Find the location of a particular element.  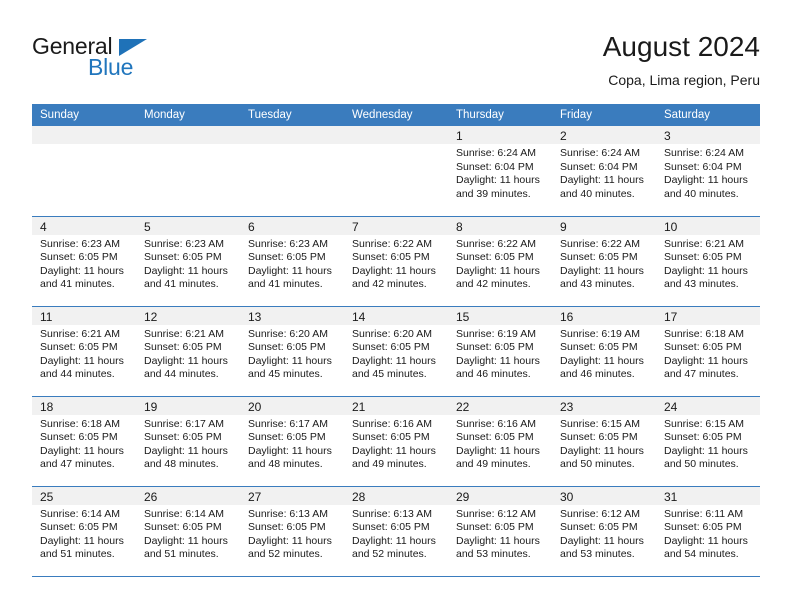

day-number-band: 26 is located at coordinates (188, 495).